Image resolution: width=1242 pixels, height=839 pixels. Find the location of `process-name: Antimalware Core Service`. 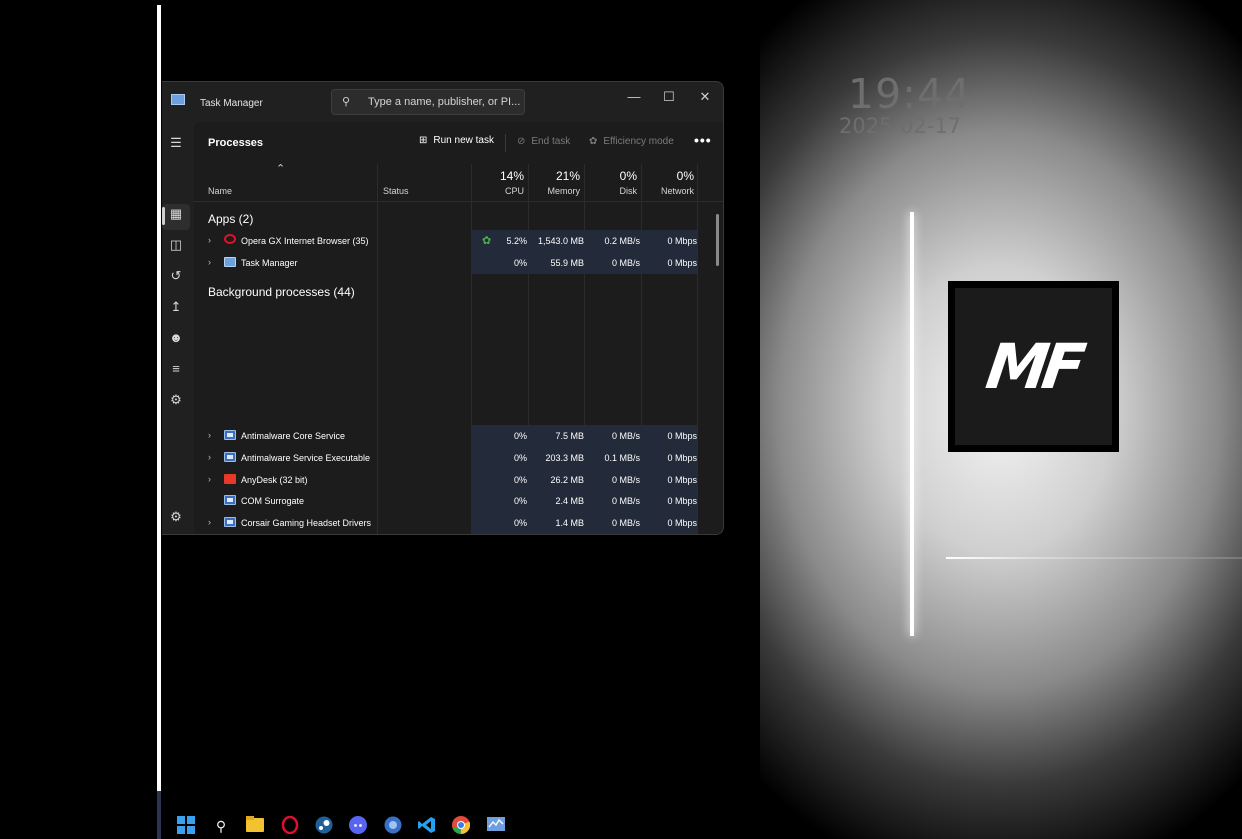

process-name: Antimalware Core Service is located at coordinates (293, 436).